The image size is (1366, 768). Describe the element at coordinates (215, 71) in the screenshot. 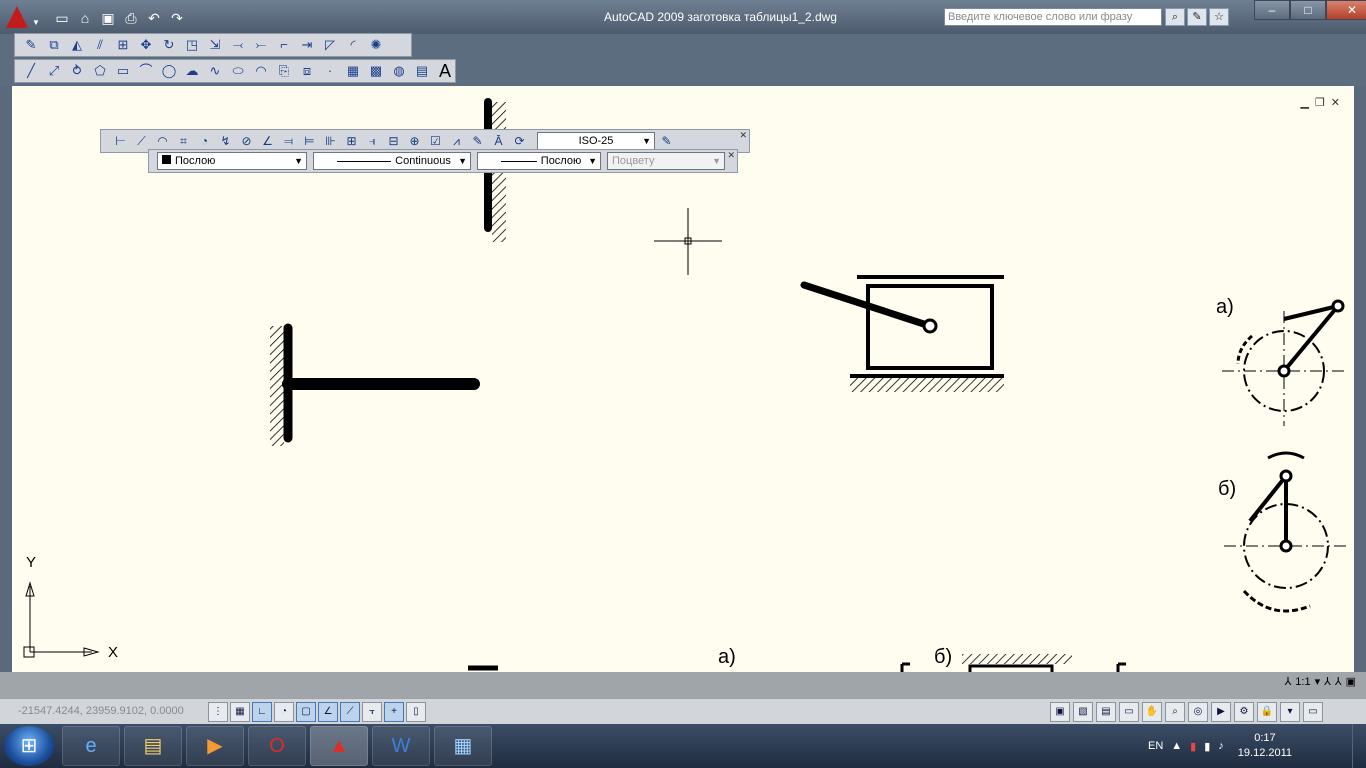

I see `spline-icon: ∿` at that location.